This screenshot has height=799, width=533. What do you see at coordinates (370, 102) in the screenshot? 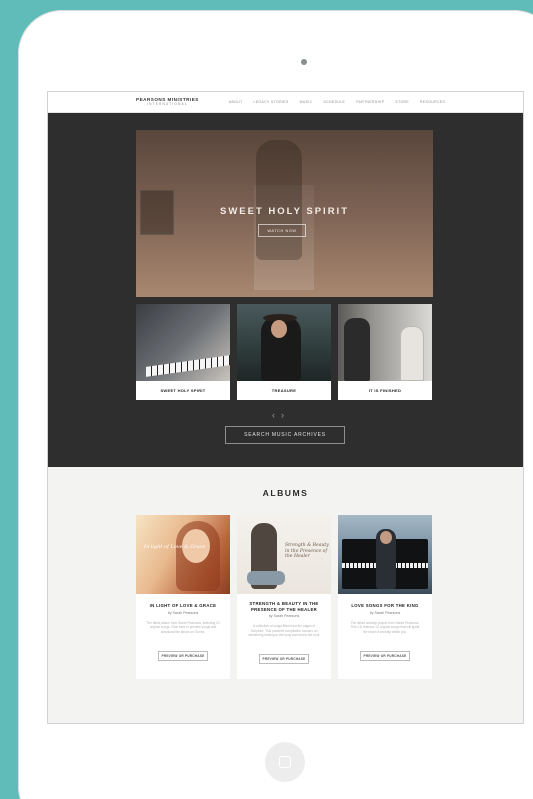
I see `nav-item-partnership: Partnership` at bounding box center [370, 102].